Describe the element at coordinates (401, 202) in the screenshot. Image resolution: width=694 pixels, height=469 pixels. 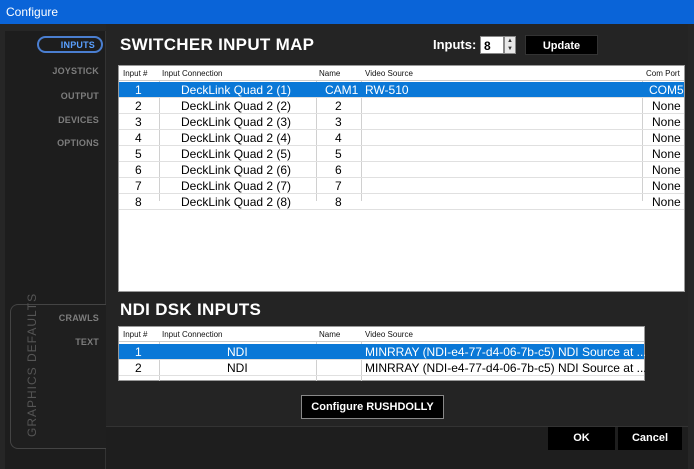
I see `table-row: 8 DeckLink Quad 2 (8) 8 None` at that location.